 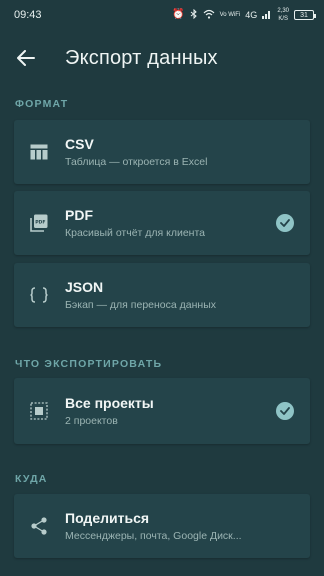 I want to click on signal-icon, so click(x=267, y=15).